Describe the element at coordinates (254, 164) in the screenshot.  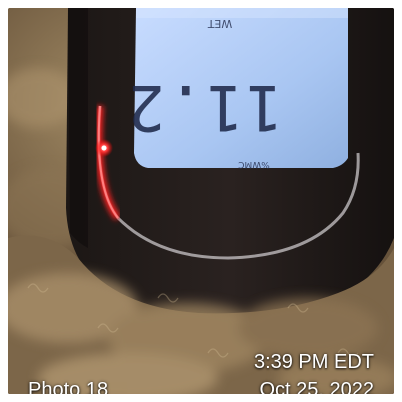
I see `lcd-unit-text: %WMC` at that location.